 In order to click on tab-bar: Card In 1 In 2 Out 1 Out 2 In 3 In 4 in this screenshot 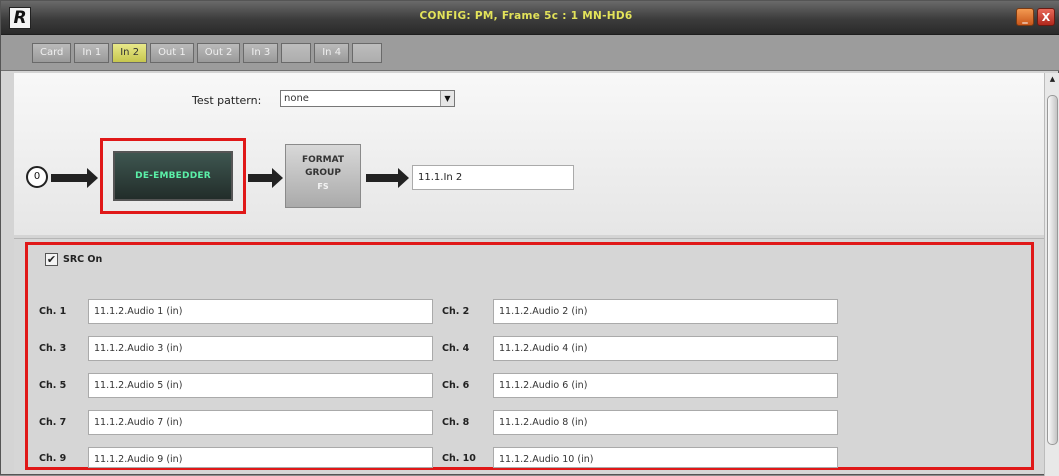, I will do `click(530, 53)`.